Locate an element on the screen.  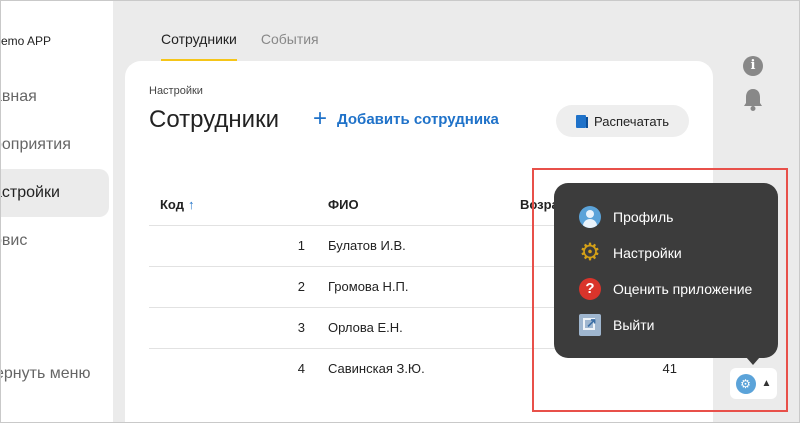
collapse-menu-label: ернуть меню is located at coordinates (45, 373).